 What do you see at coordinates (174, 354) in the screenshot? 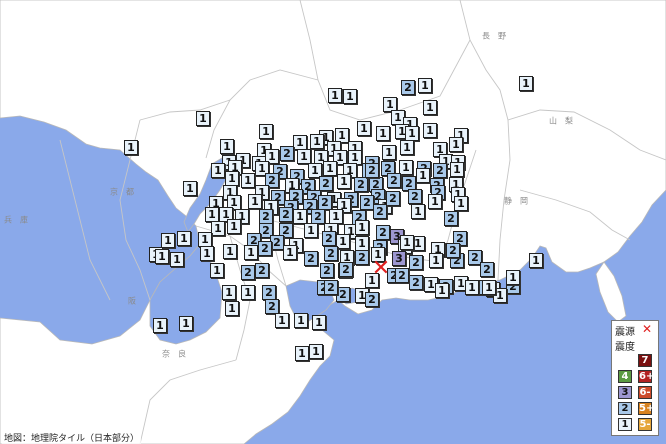
I see `pref-label-nara: 奈 良` at bounding box center [174, 354].